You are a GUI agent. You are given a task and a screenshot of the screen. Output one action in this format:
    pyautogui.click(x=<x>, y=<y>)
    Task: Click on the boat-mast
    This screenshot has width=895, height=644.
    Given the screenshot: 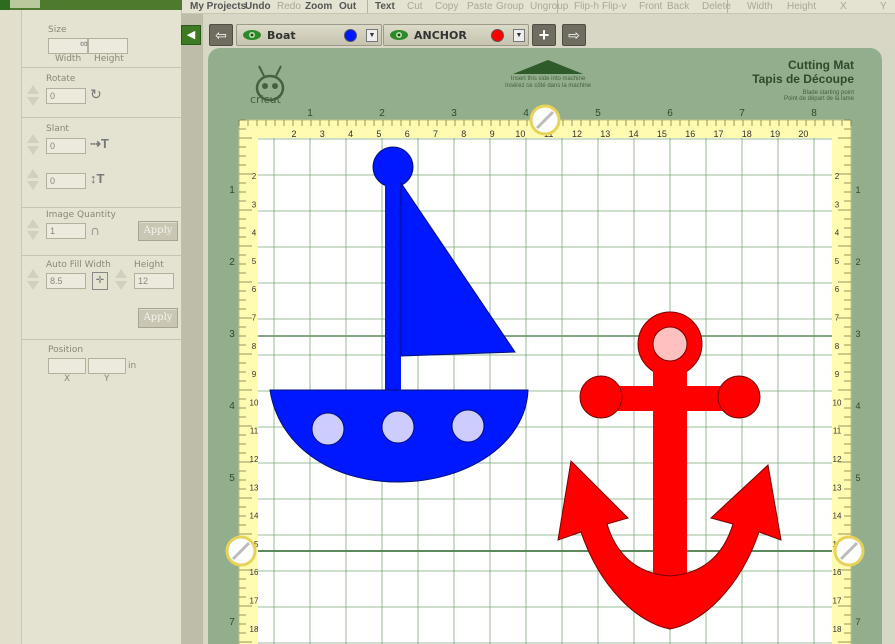 What is the action you would take?
    pyautogui.click(x=393, y=285)
    